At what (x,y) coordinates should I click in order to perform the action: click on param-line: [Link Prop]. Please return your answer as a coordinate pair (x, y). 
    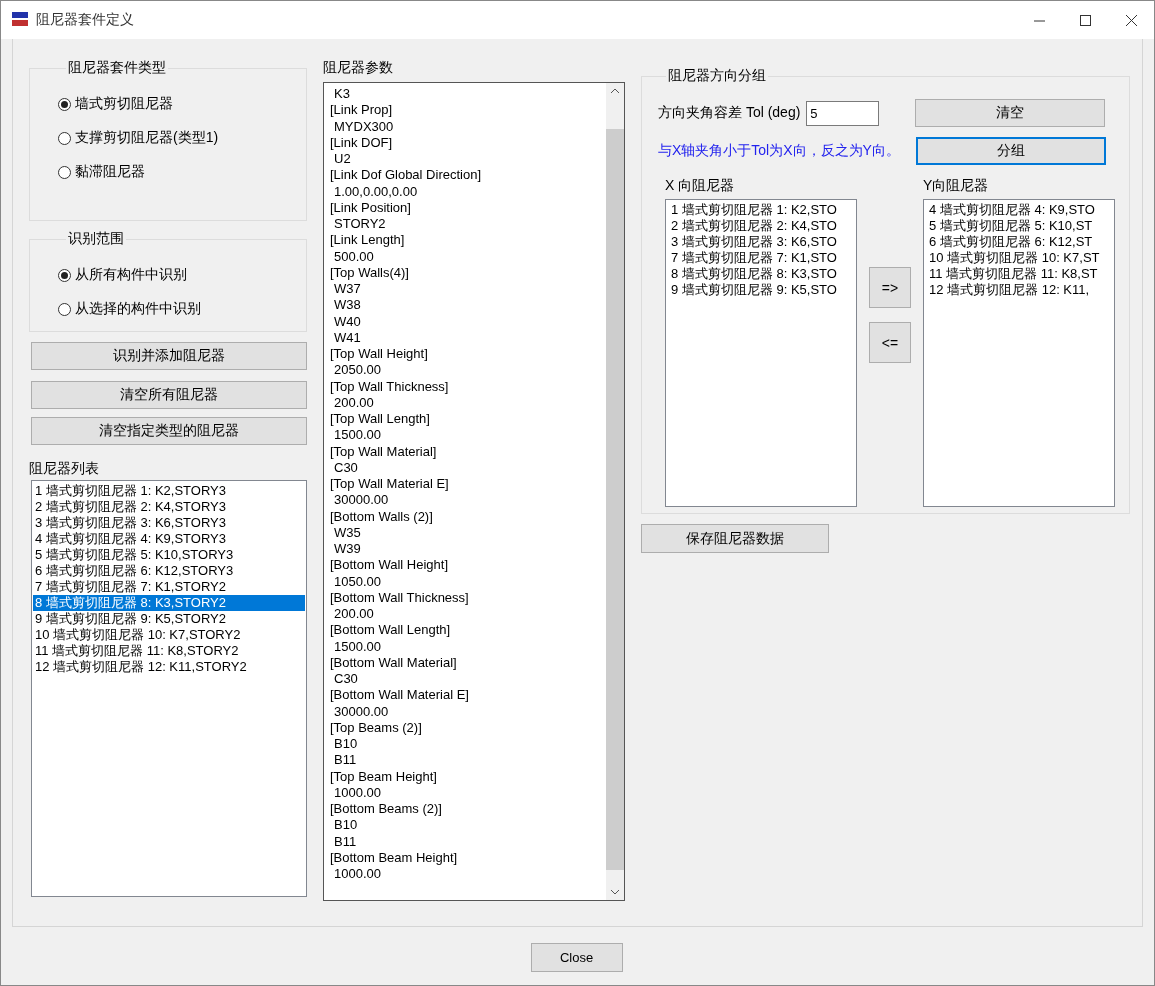
    Looking at the image, I should click on (362, 110).